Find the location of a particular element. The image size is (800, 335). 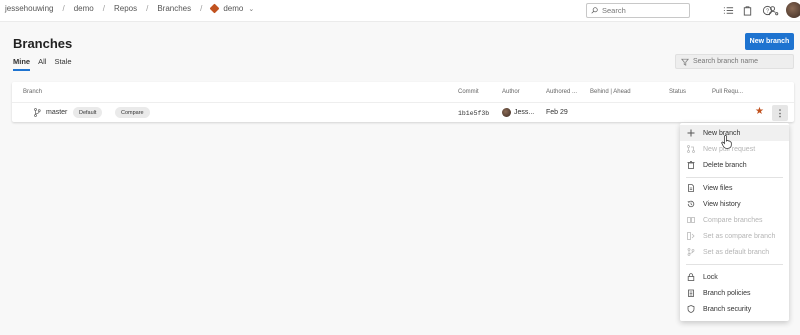

branch-name-link: master is located at coordinates (56, 112).